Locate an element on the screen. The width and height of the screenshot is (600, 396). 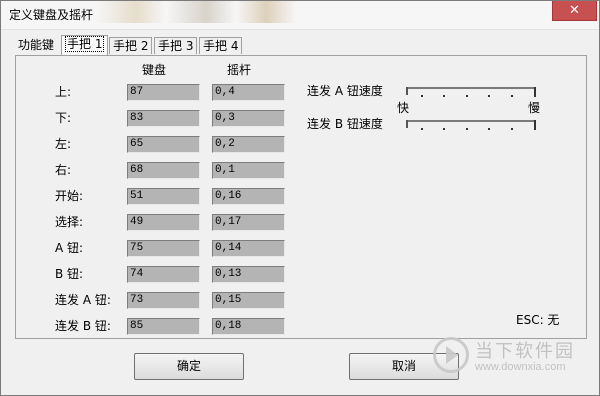
joystick-field-up: 0,4 is located at coordinates (248, 92).